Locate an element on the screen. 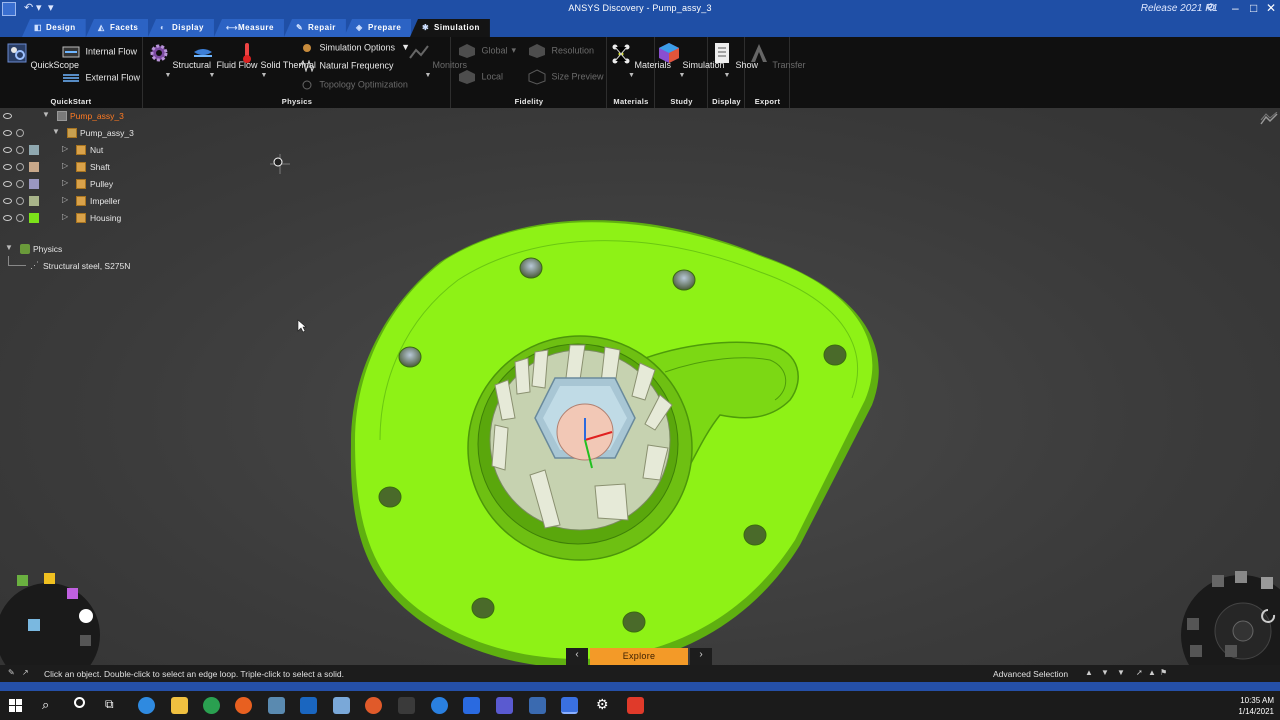 Image resolution: width=1280 pixels, height=720 pixels. cortana-icon is located at coordinates (79, 702).